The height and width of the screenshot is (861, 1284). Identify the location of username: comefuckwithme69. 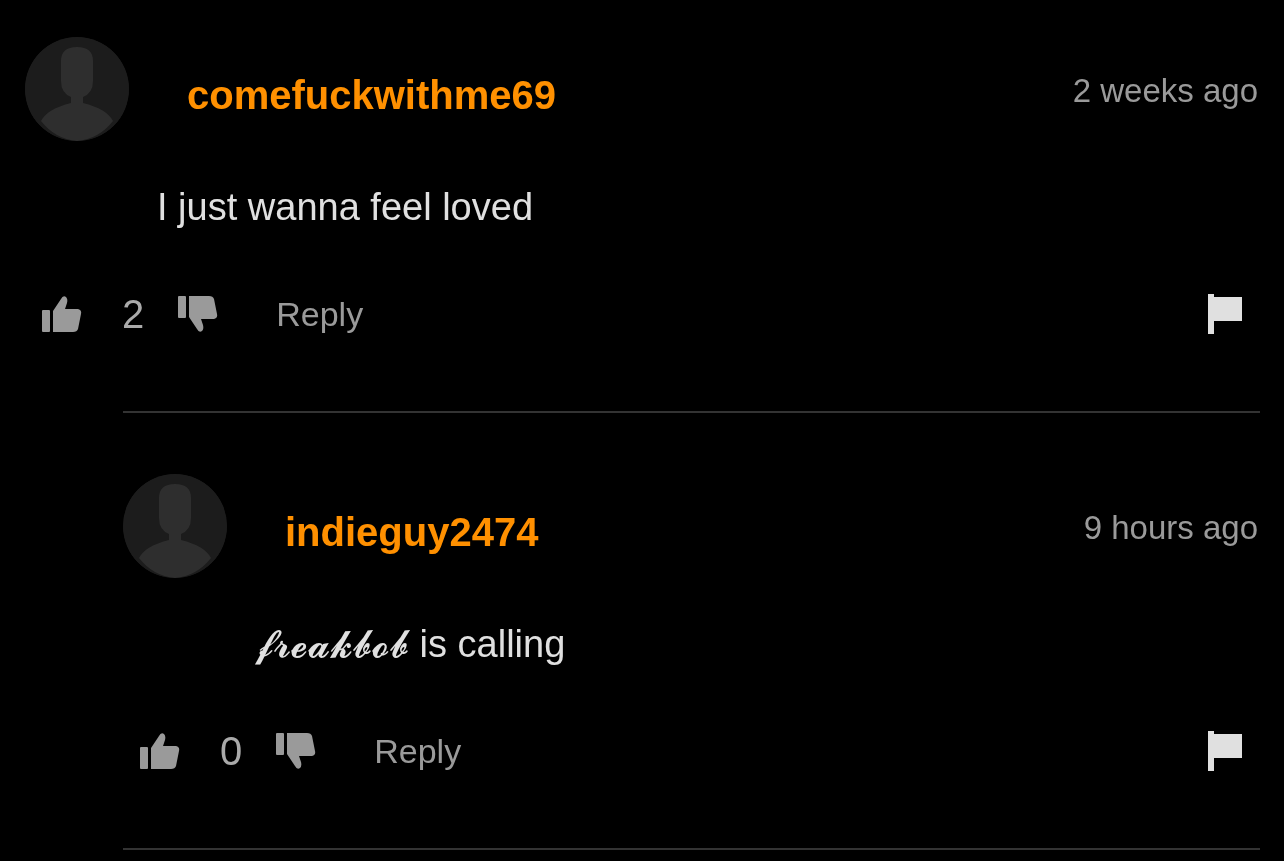
(372, 95).